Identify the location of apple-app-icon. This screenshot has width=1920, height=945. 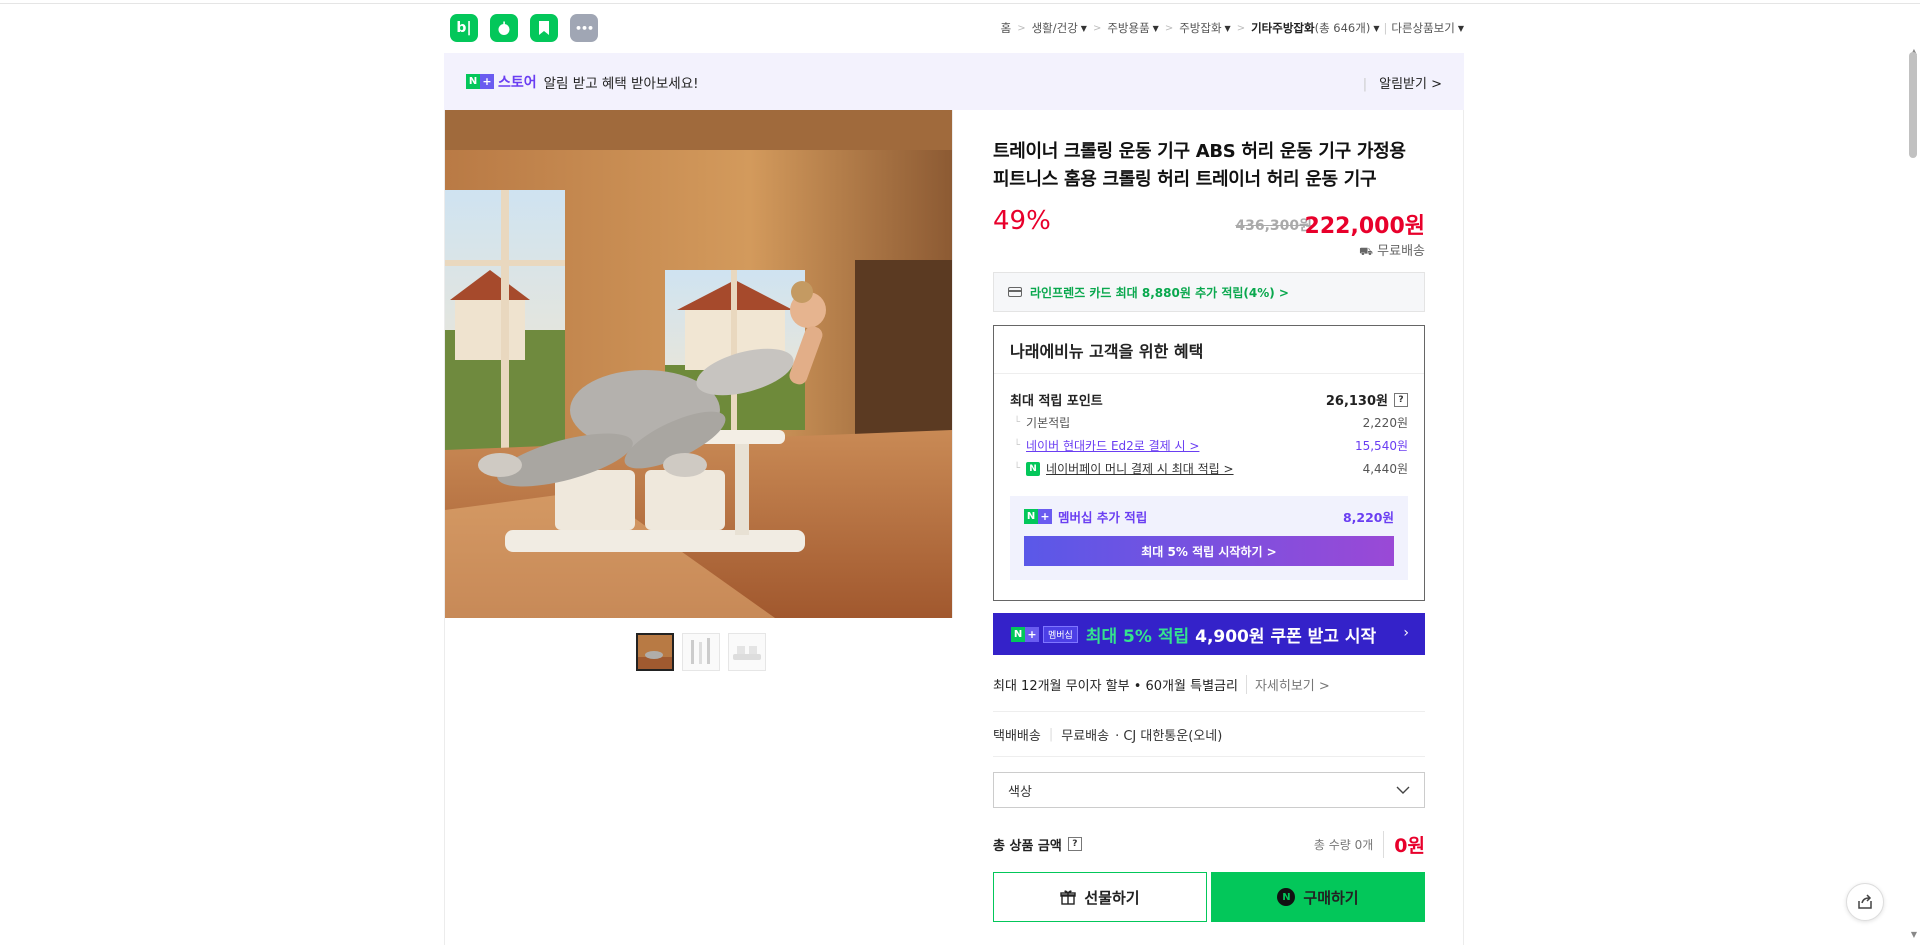
(504, 28).